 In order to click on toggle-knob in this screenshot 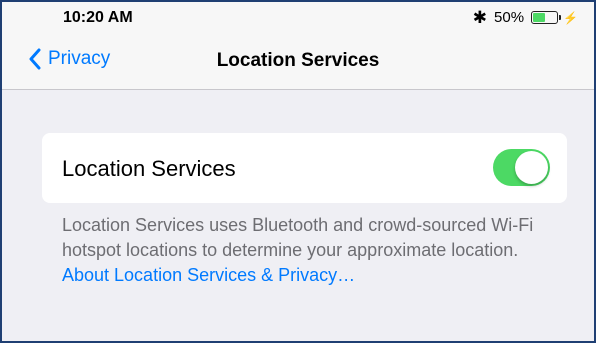, I will do `click(531, 167)`.